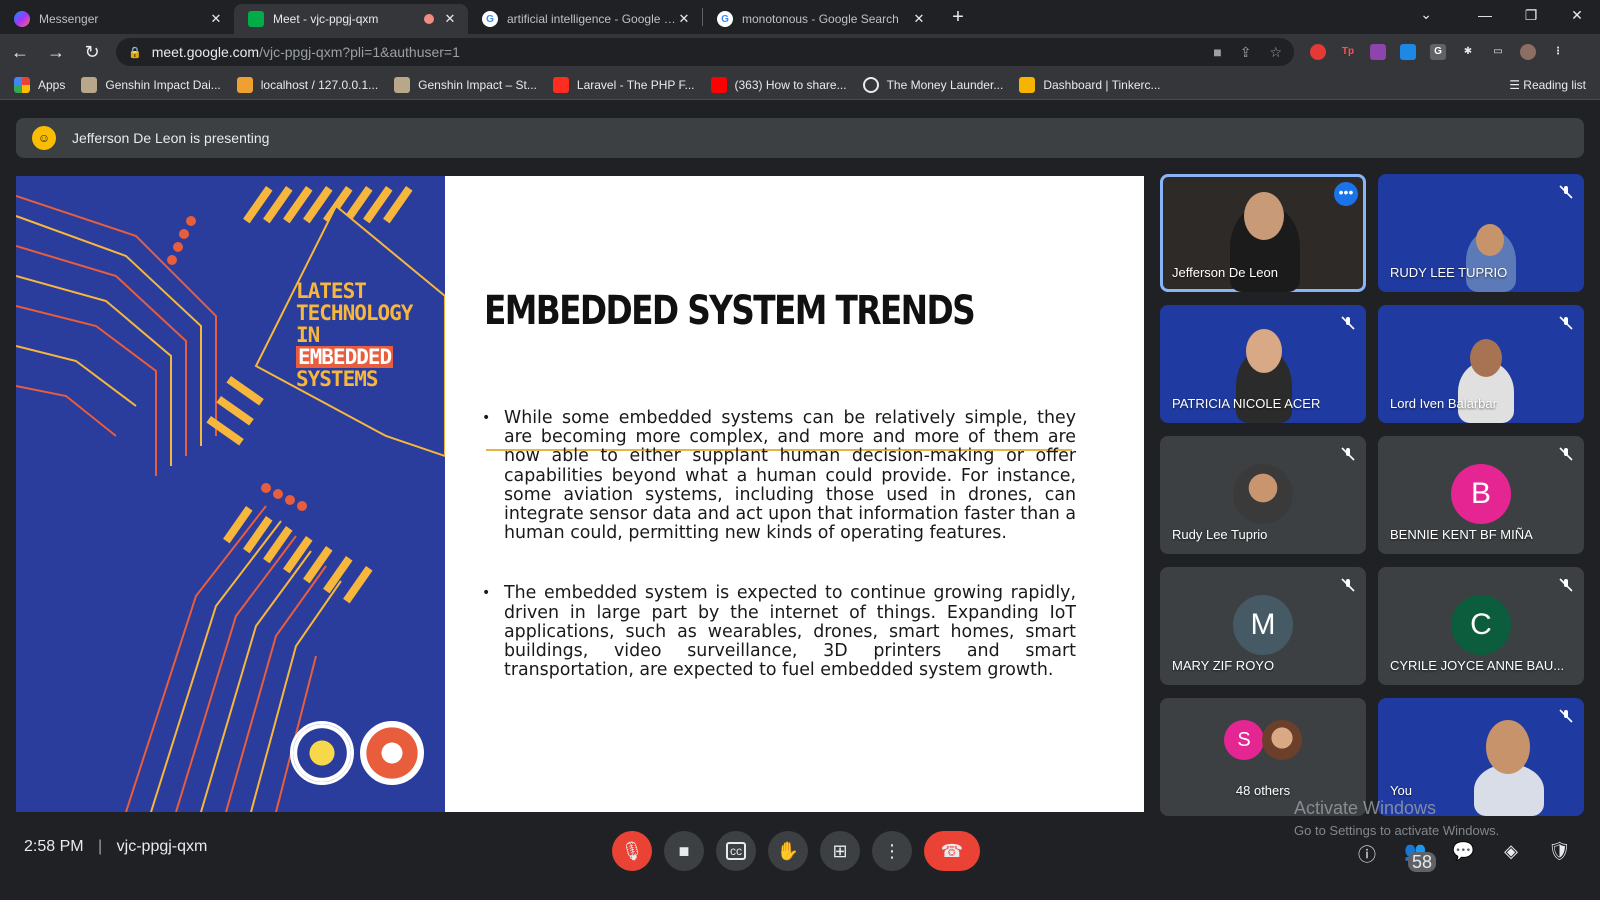  I want to click on more-options-button: ⋮, so click(892, 851).